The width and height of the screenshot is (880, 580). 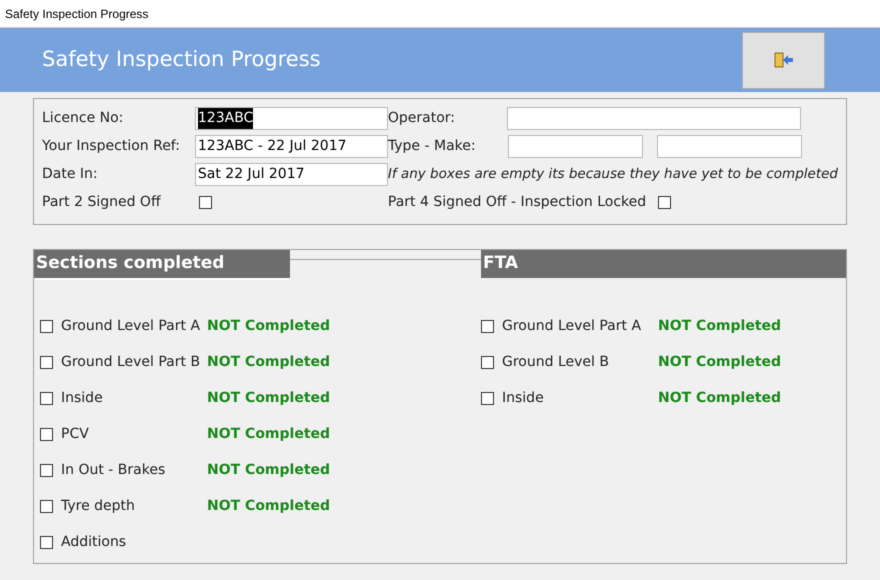 I want to click on section-header: Sections completed, so click(x=162, y=265).